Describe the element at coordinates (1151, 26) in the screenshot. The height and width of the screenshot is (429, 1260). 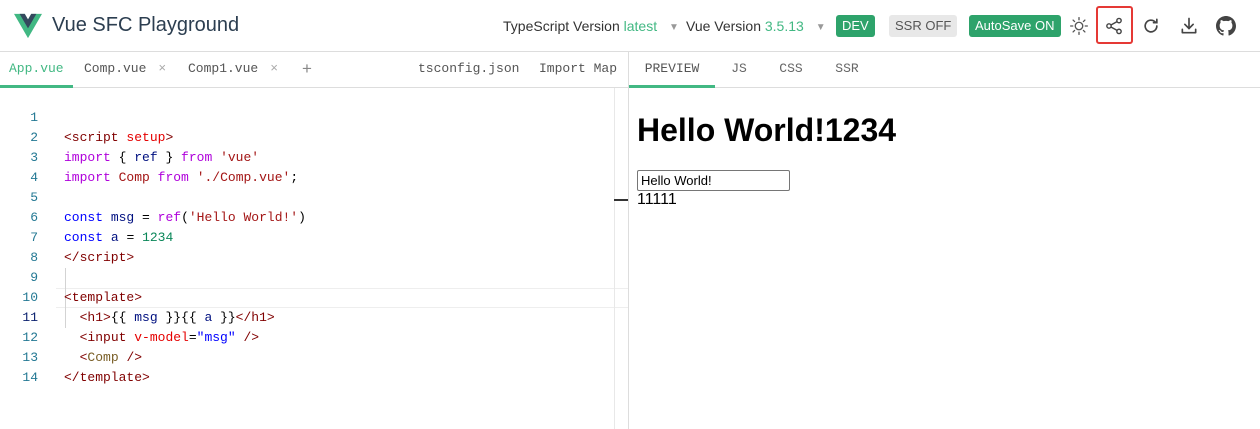
I see `reload-icon` at that location.